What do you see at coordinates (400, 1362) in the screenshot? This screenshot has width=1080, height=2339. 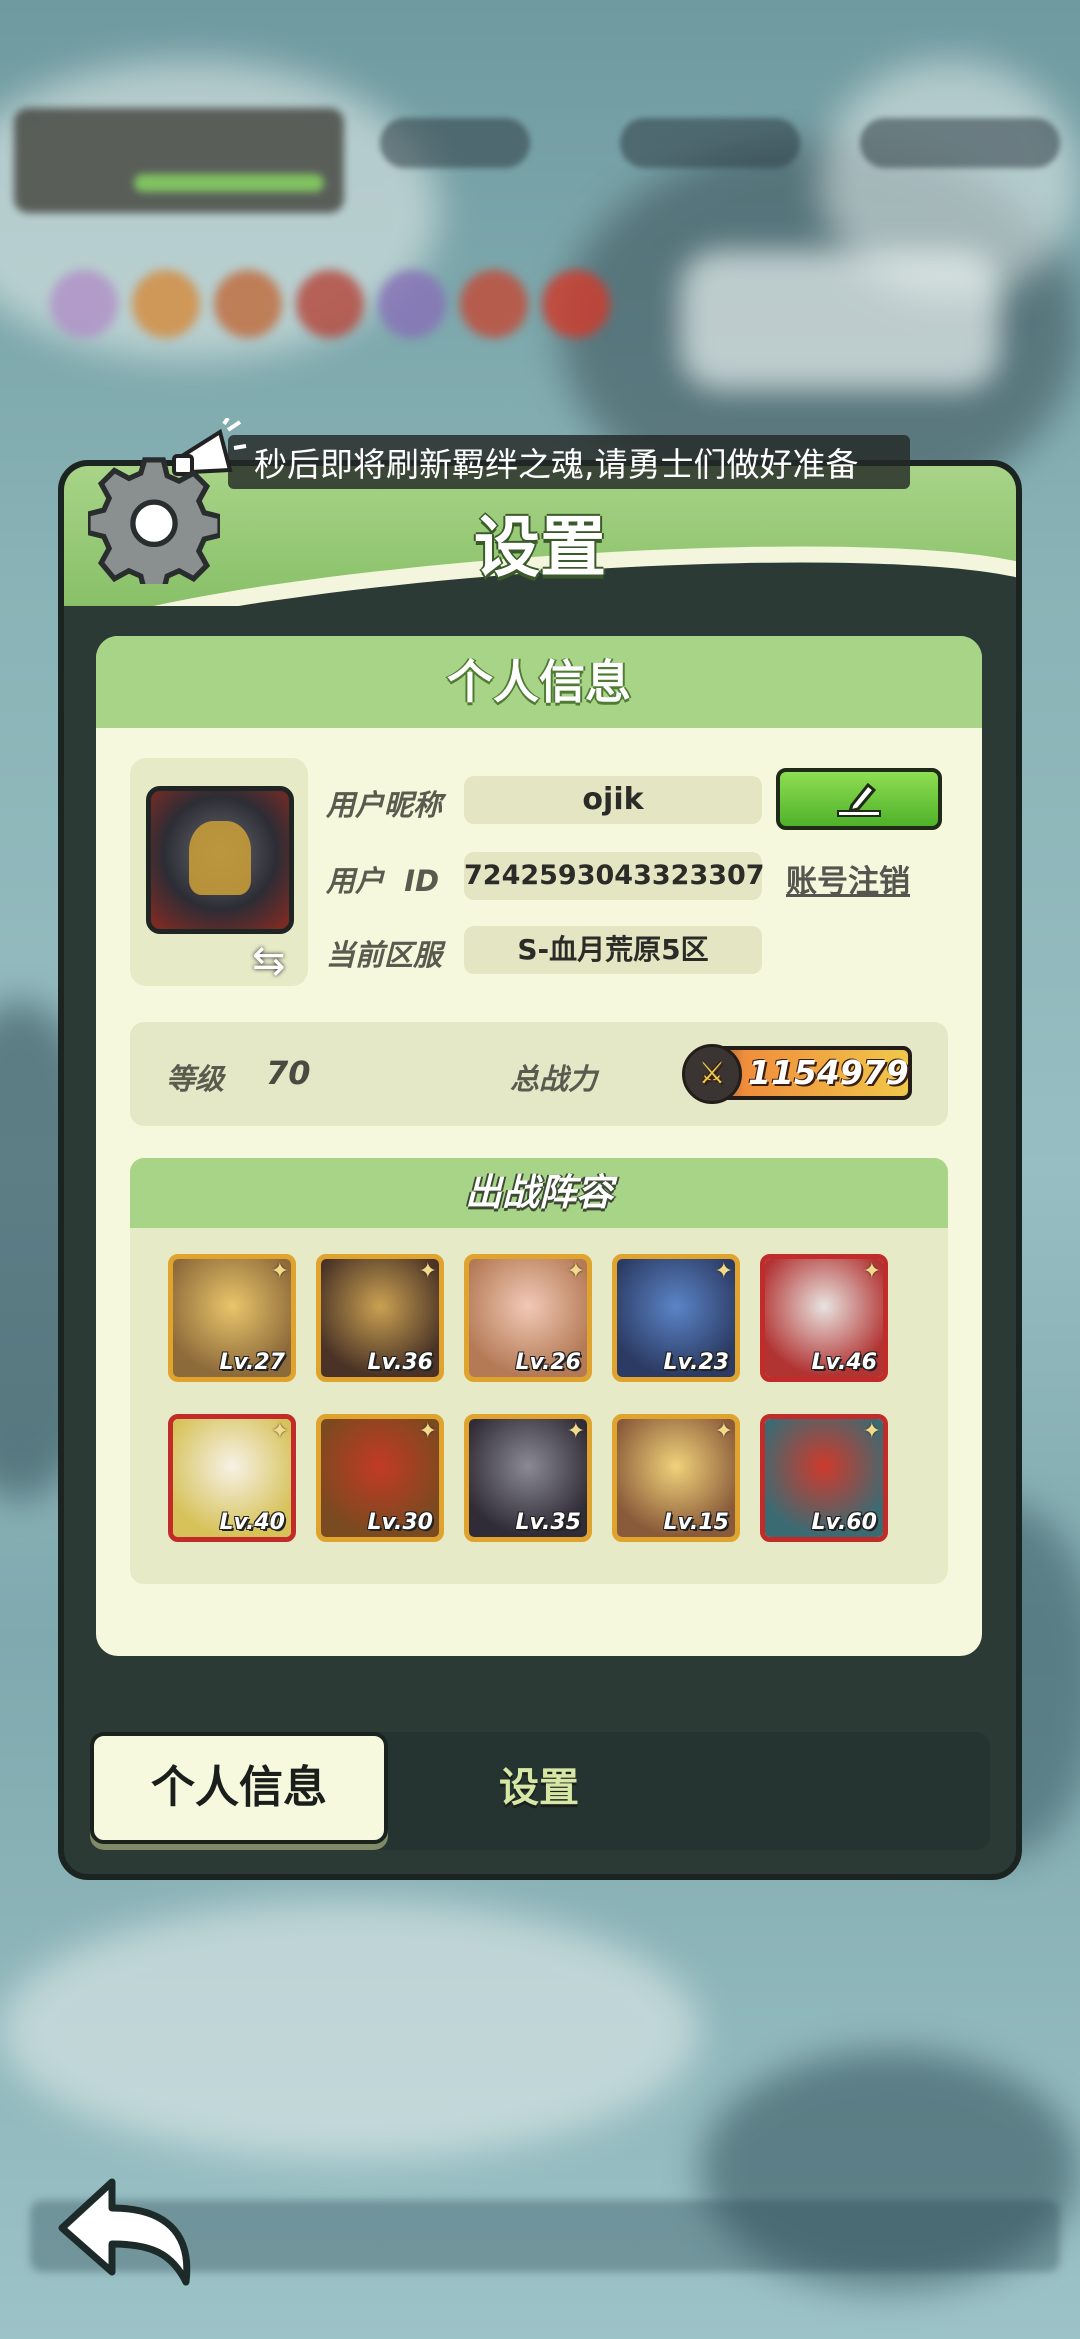 I see `hero-level: Lv.36` at bounding box center [400, 1362].